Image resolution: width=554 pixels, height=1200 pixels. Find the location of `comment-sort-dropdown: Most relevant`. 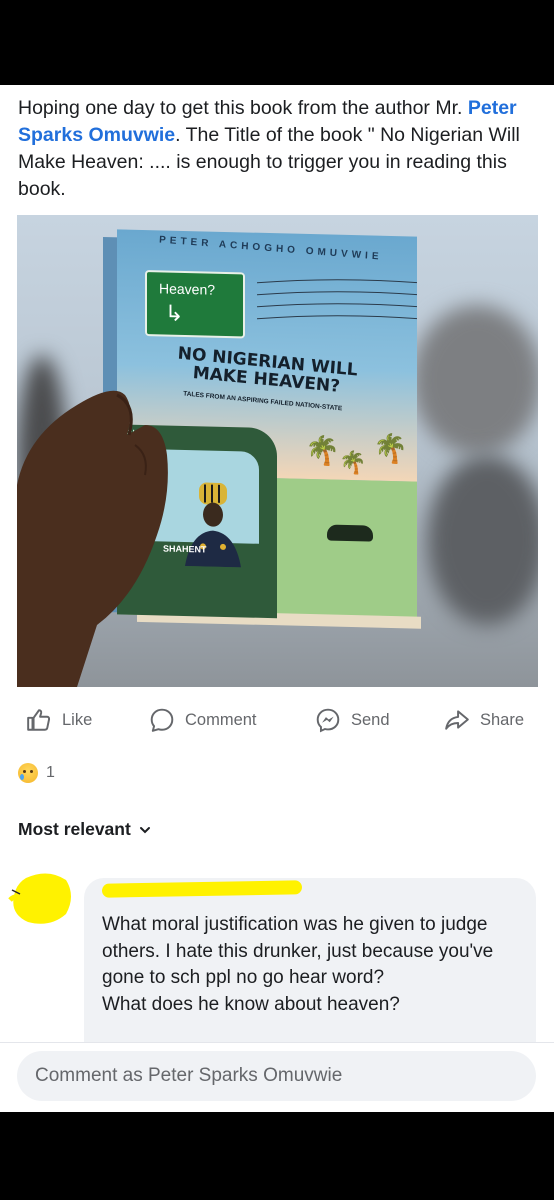

comment-sort-dropdown: Most relevant is located at coordinates (84, 829).